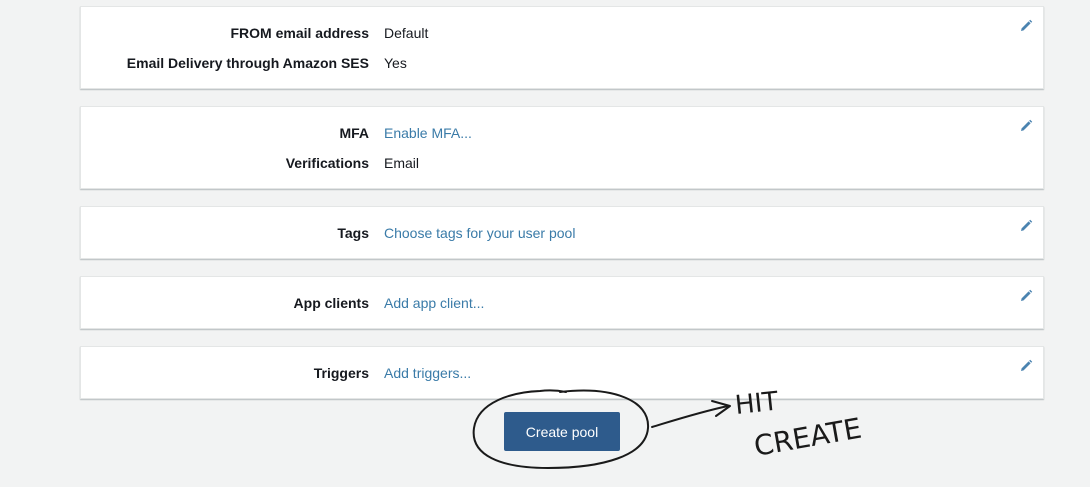 Image resolution: width=1090 pixels, height=487 pixels. What do you see at coordinates (562, 163) in the screenshot?
I see `verifications-row: Verifications Email` at bounding box center [562, 163].